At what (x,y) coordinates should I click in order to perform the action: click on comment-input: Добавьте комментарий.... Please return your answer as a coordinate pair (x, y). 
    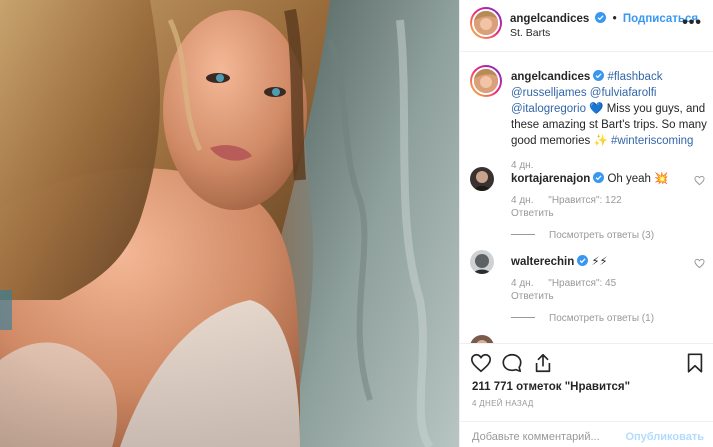
    Looking at the image, I should click on (536, 437).